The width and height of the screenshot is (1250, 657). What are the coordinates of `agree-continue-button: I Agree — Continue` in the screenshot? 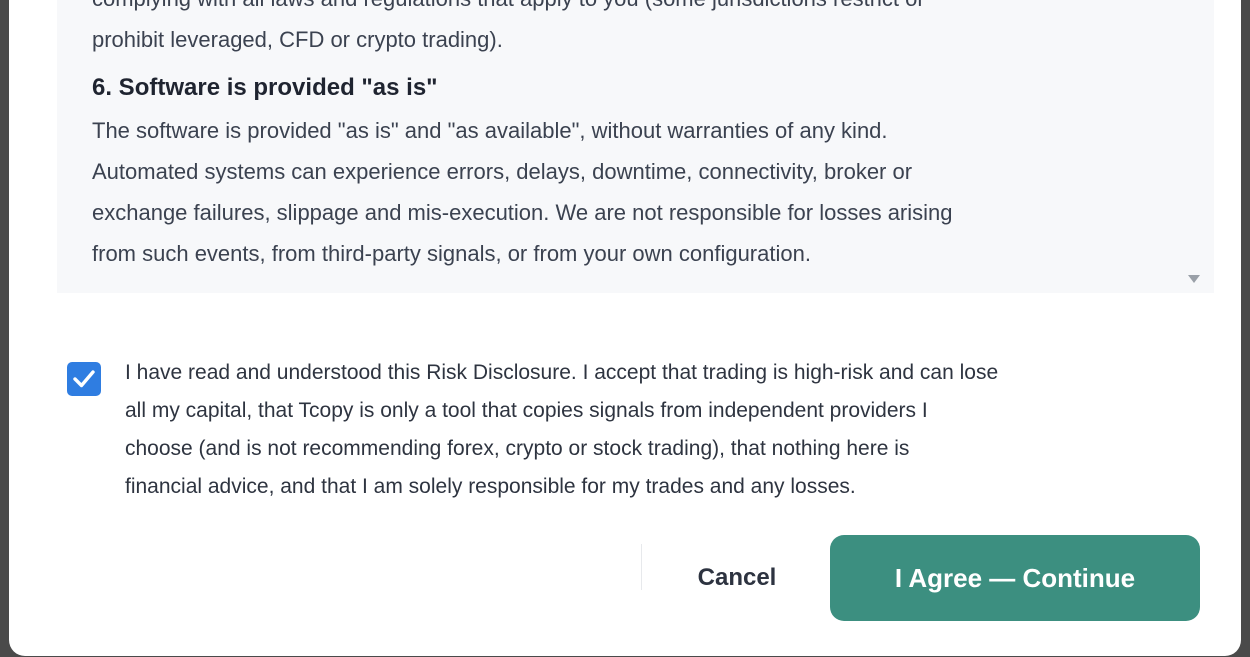 It's located at (1015, 578).